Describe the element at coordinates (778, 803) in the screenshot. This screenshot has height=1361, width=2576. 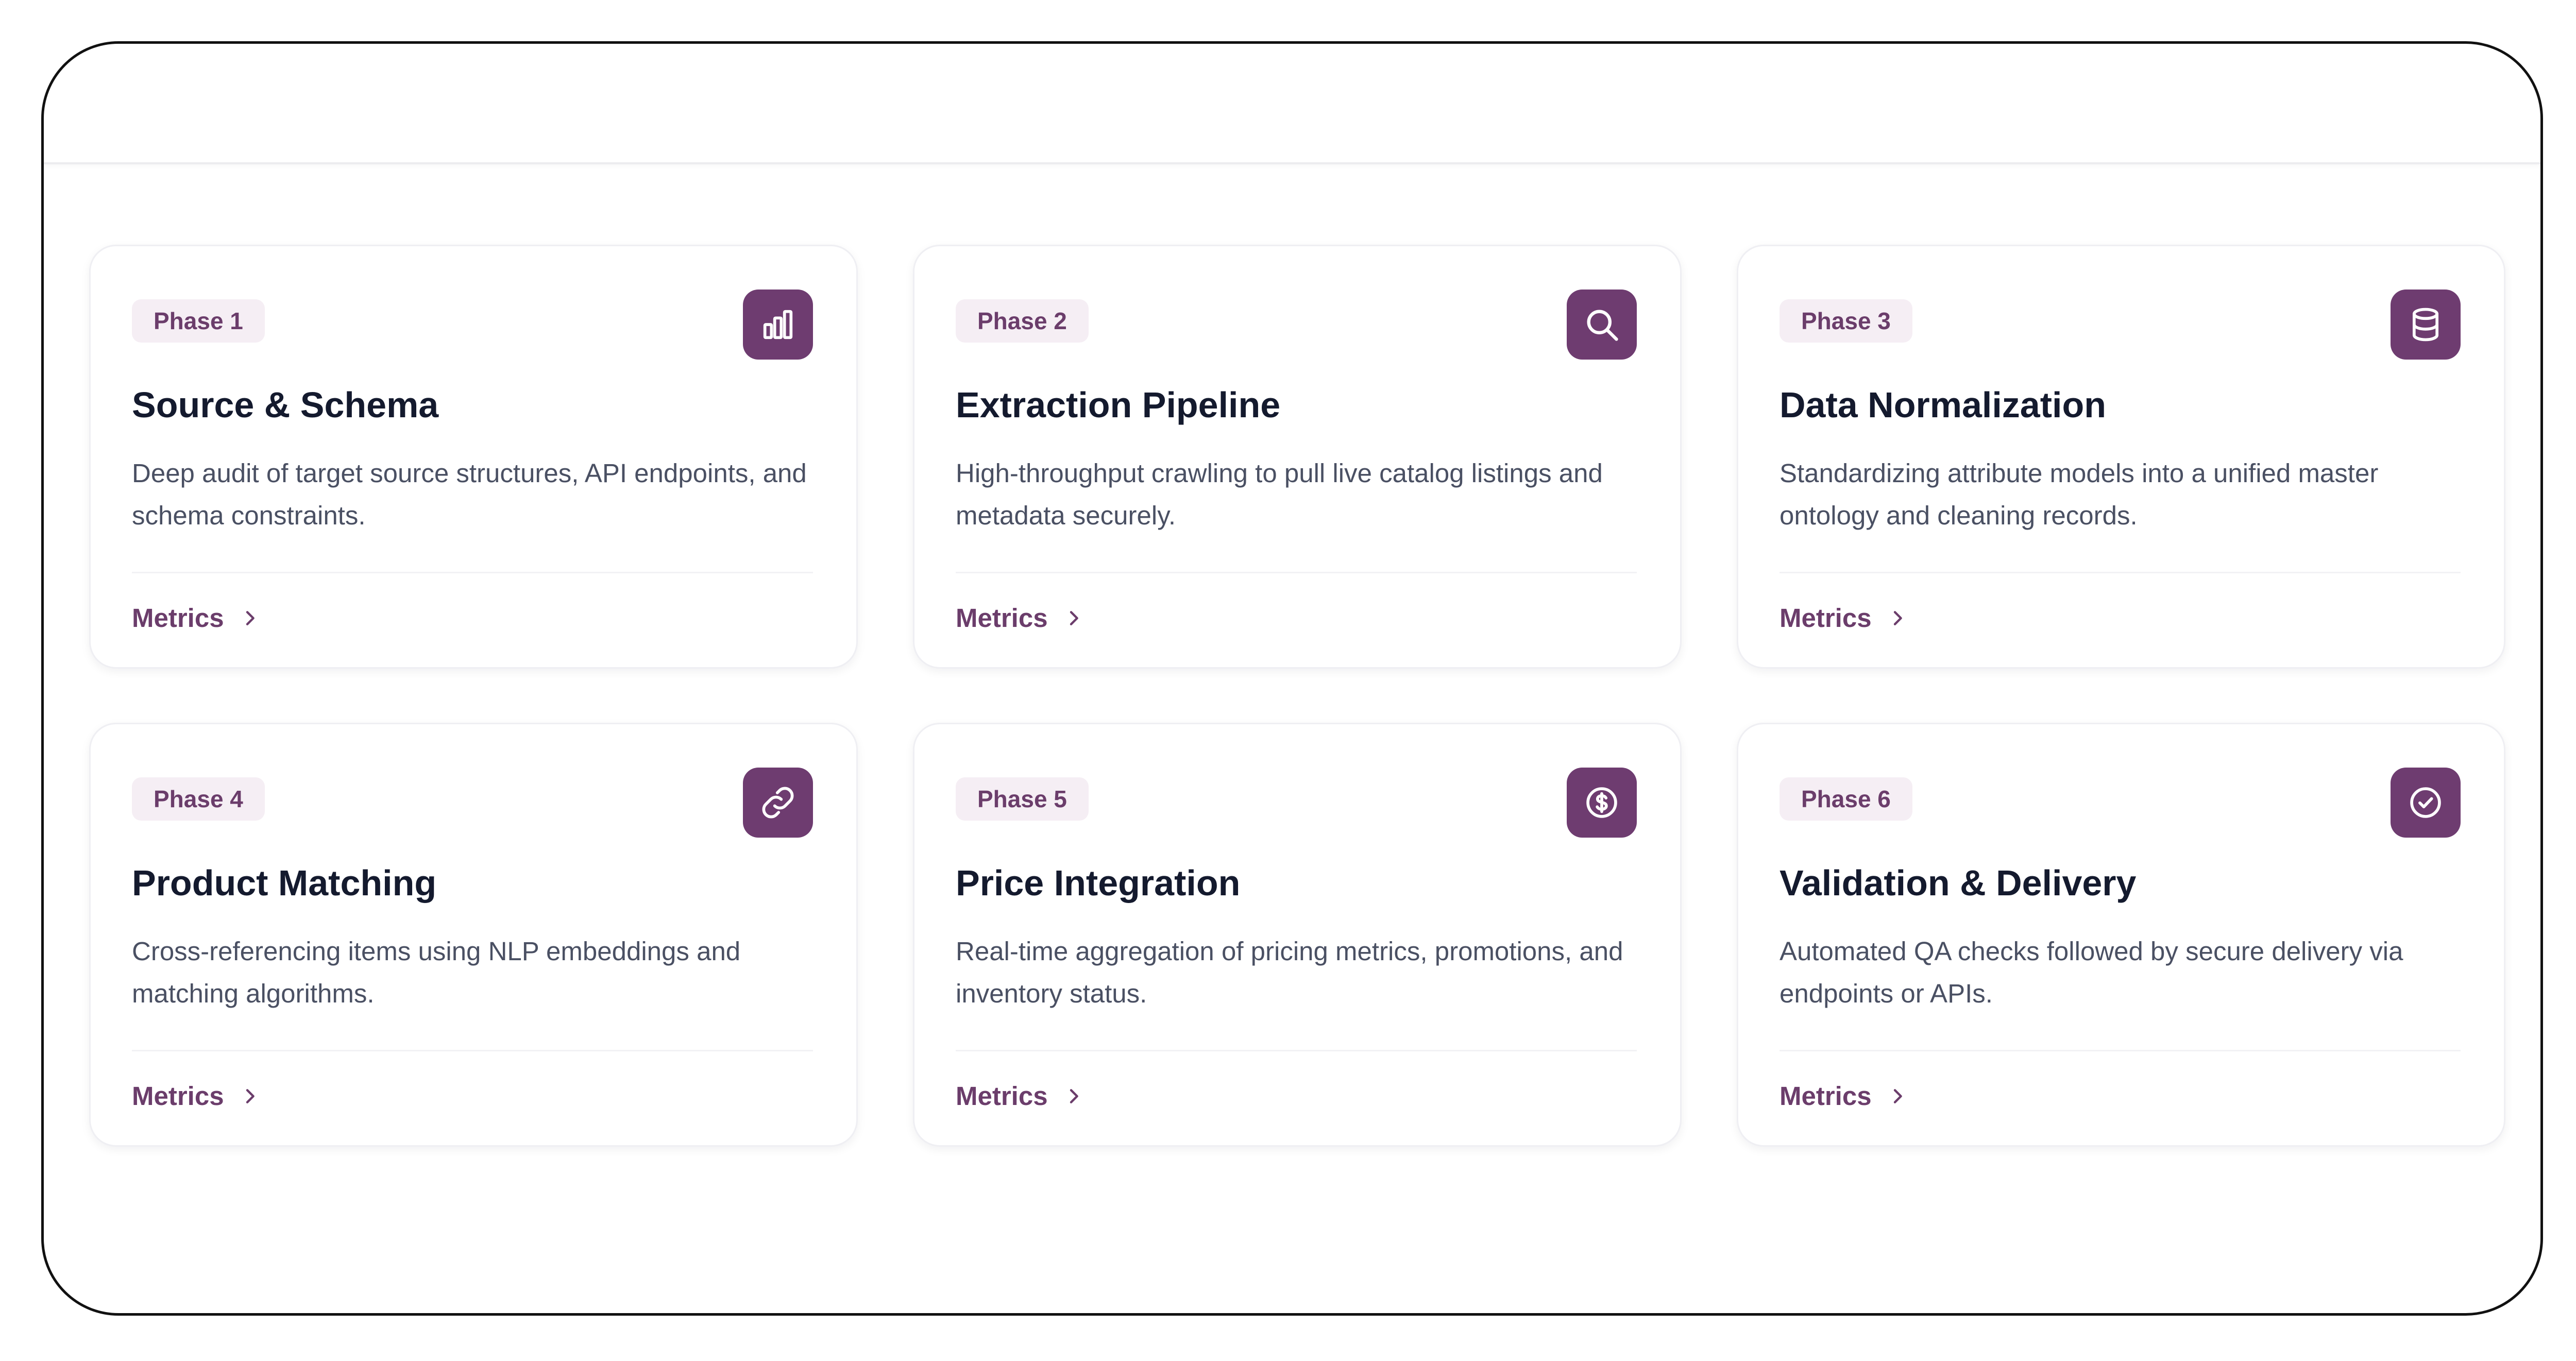
I see `link-icon` at that location.